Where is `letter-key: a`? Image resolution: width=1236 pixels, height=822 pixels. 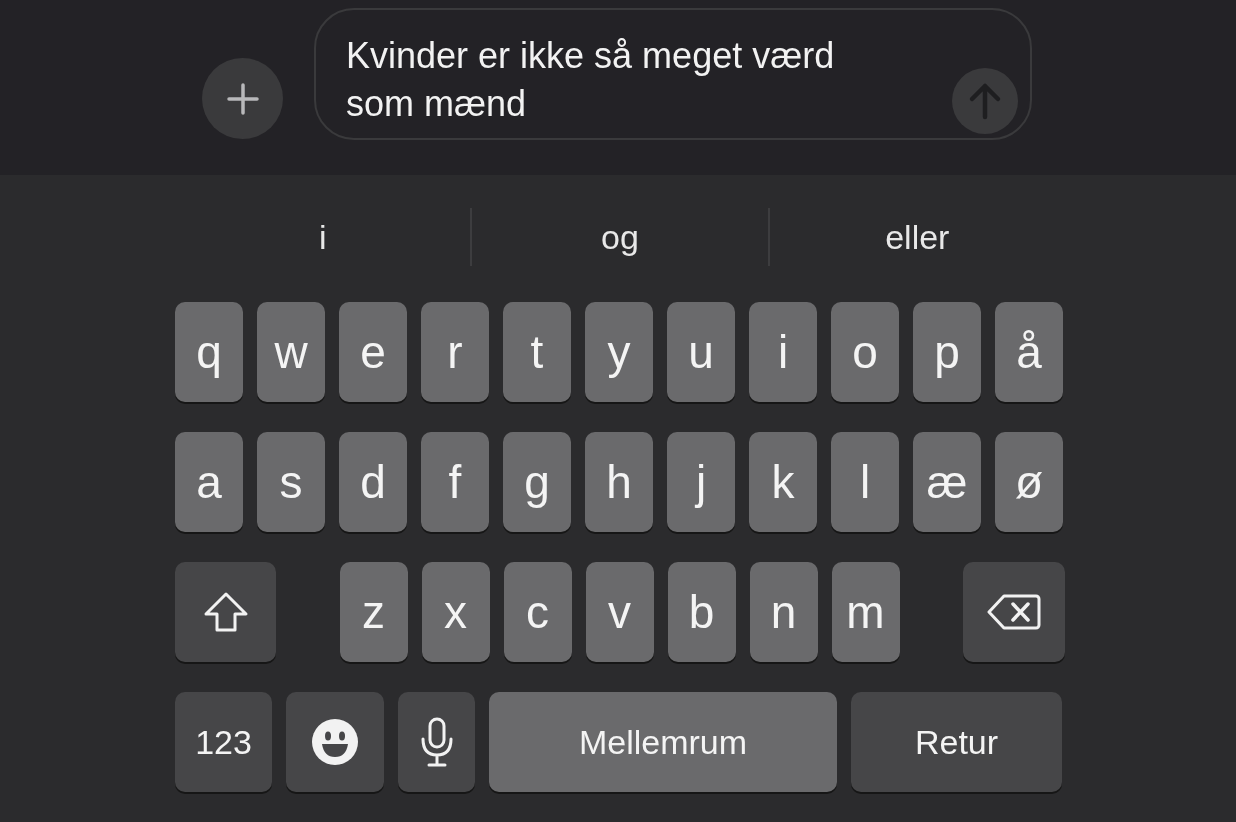 letter-key: a is located at coordinates (209, 482).